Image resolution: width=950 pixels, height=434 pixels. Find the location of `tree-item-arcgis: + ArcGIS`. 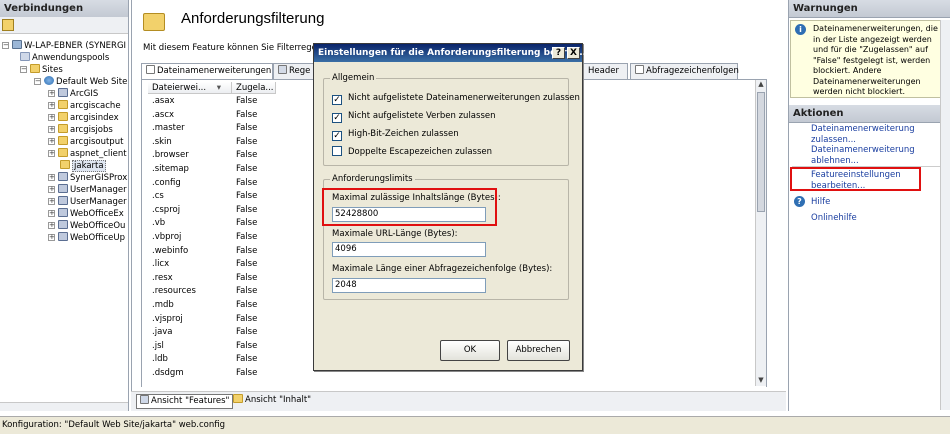

tree-item-arcgis: + ArcGIS is located at coordinates (73, 94).